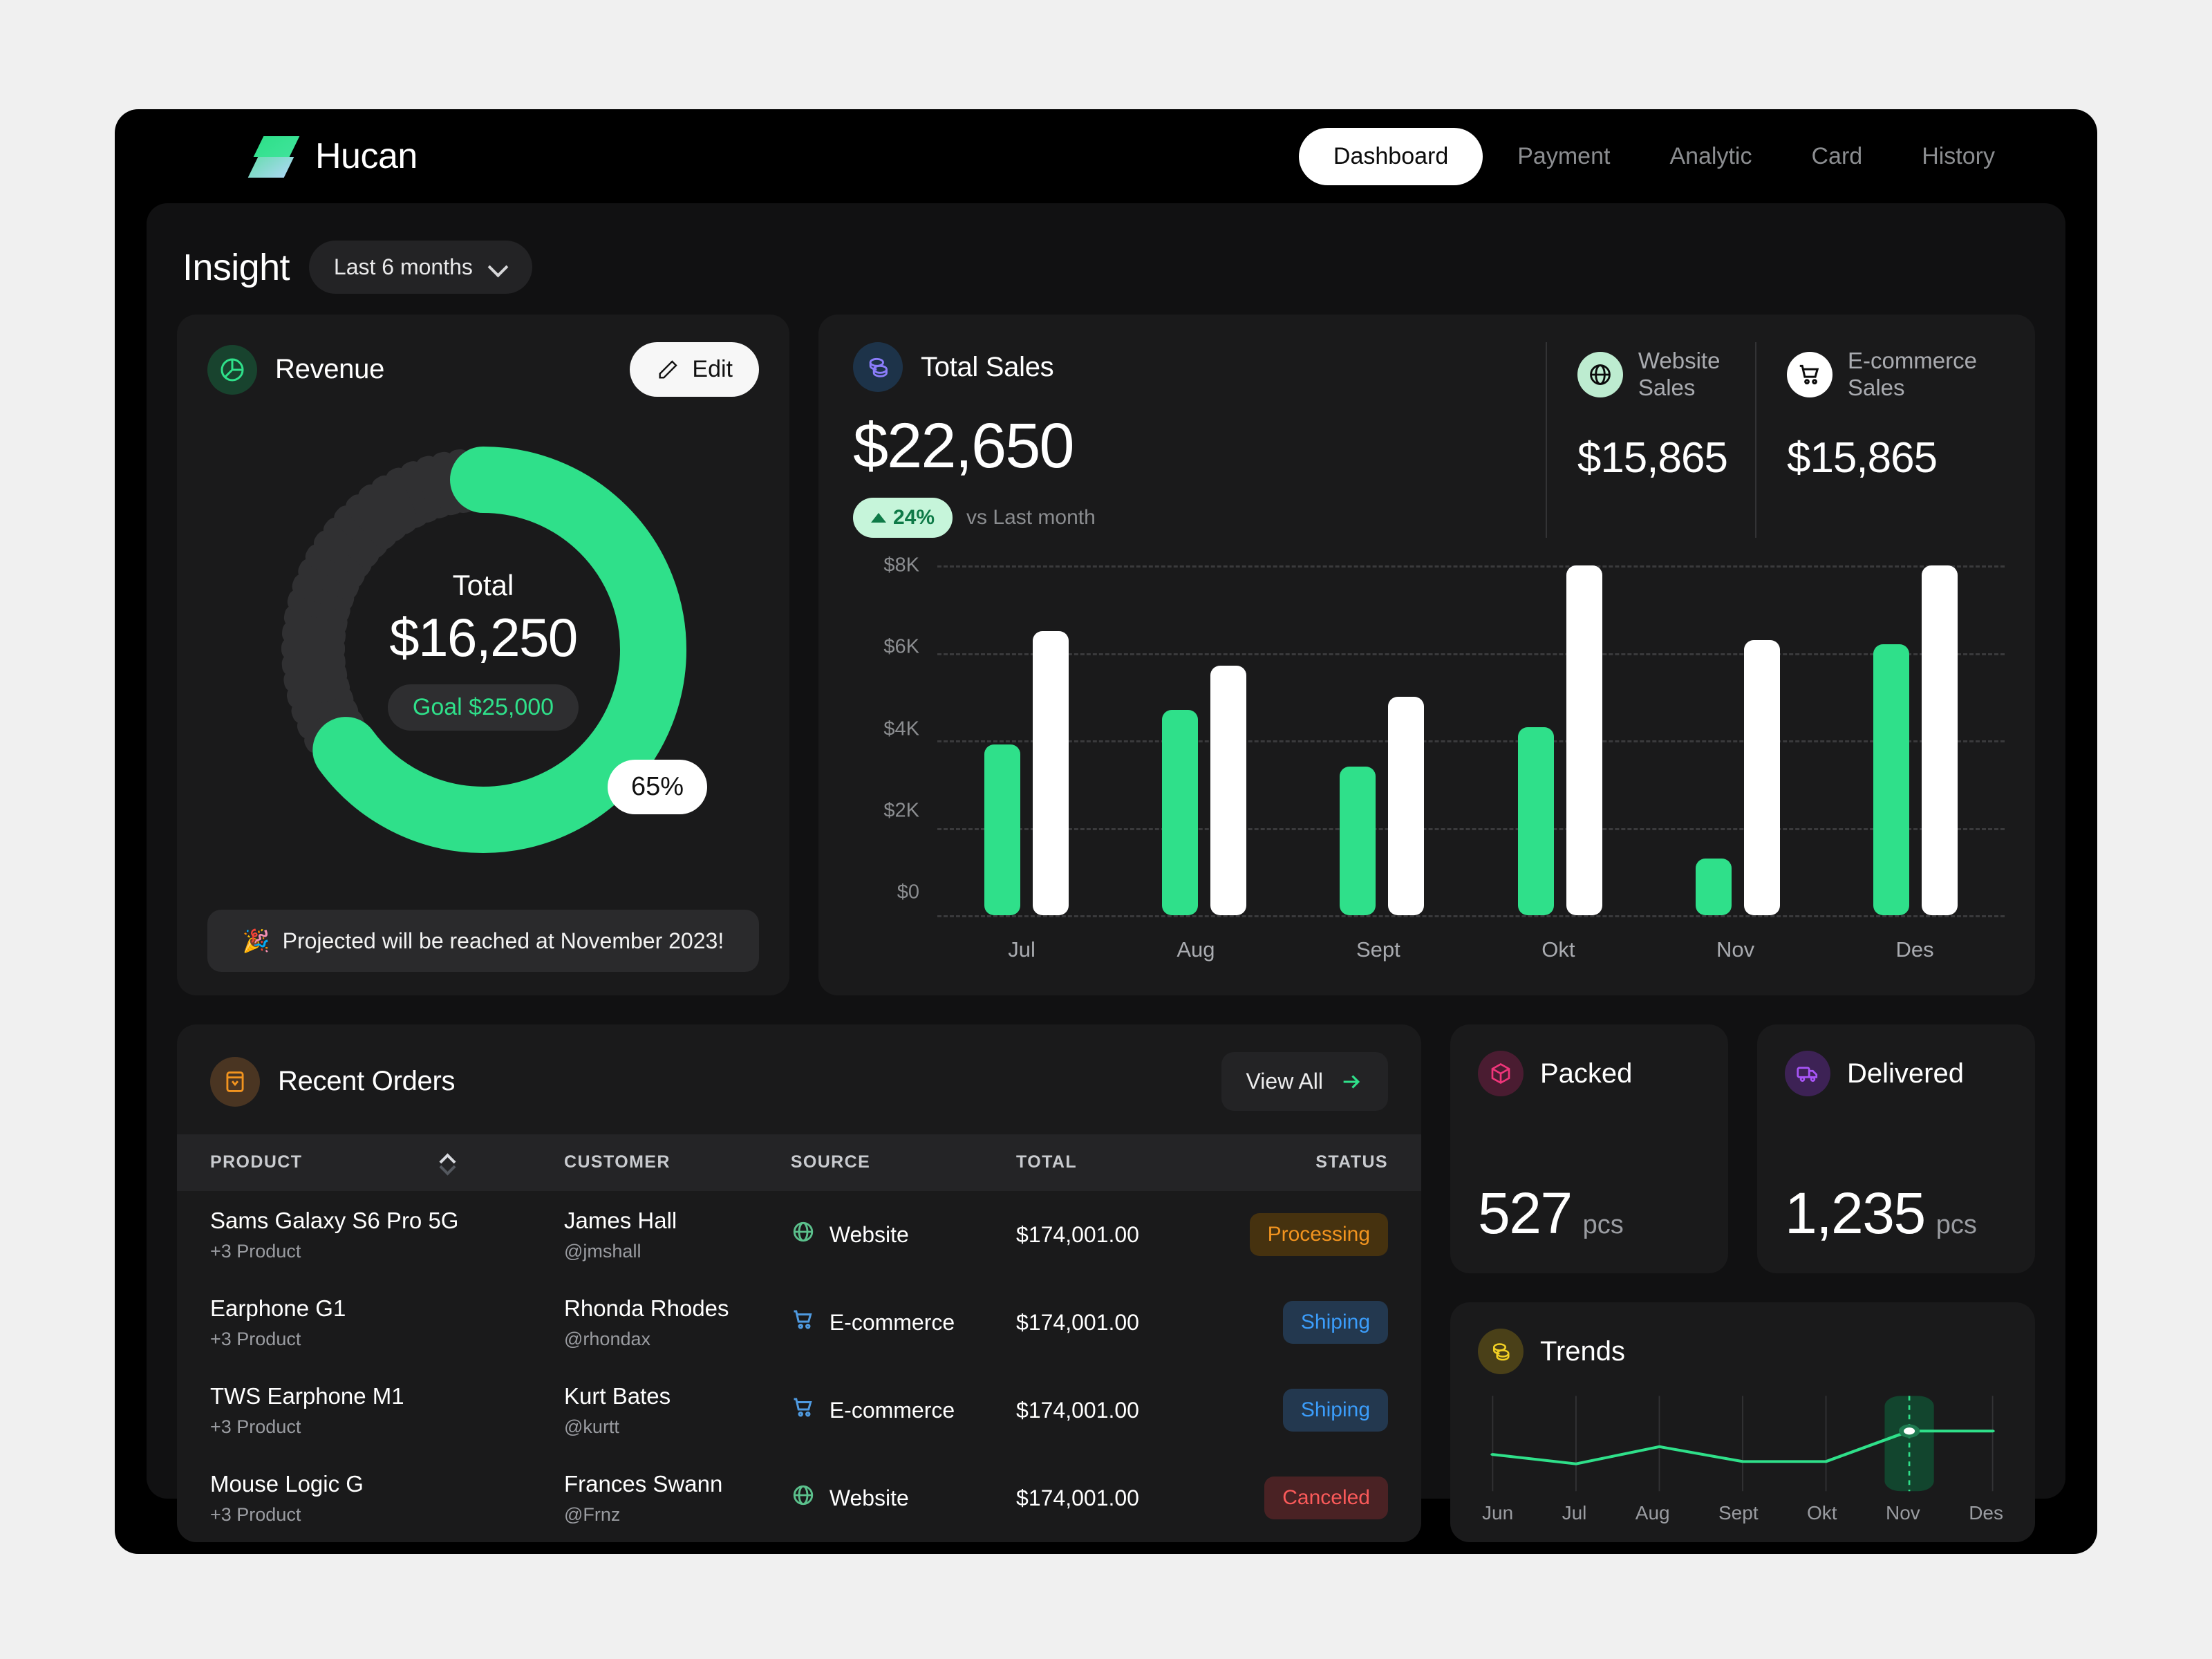  I want to click on product-name: Sams Galaxy S6 Pro 5G, so click(334, 1220).